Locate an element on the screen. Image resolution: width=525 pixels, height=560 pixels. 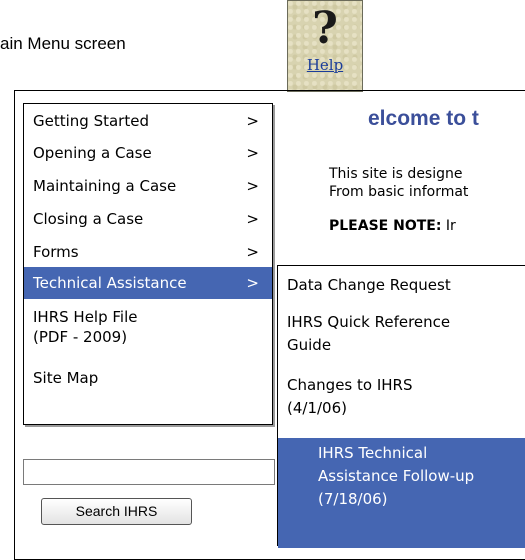
menu-item-label: Technical Assistance is located at coordinates (110, 283).